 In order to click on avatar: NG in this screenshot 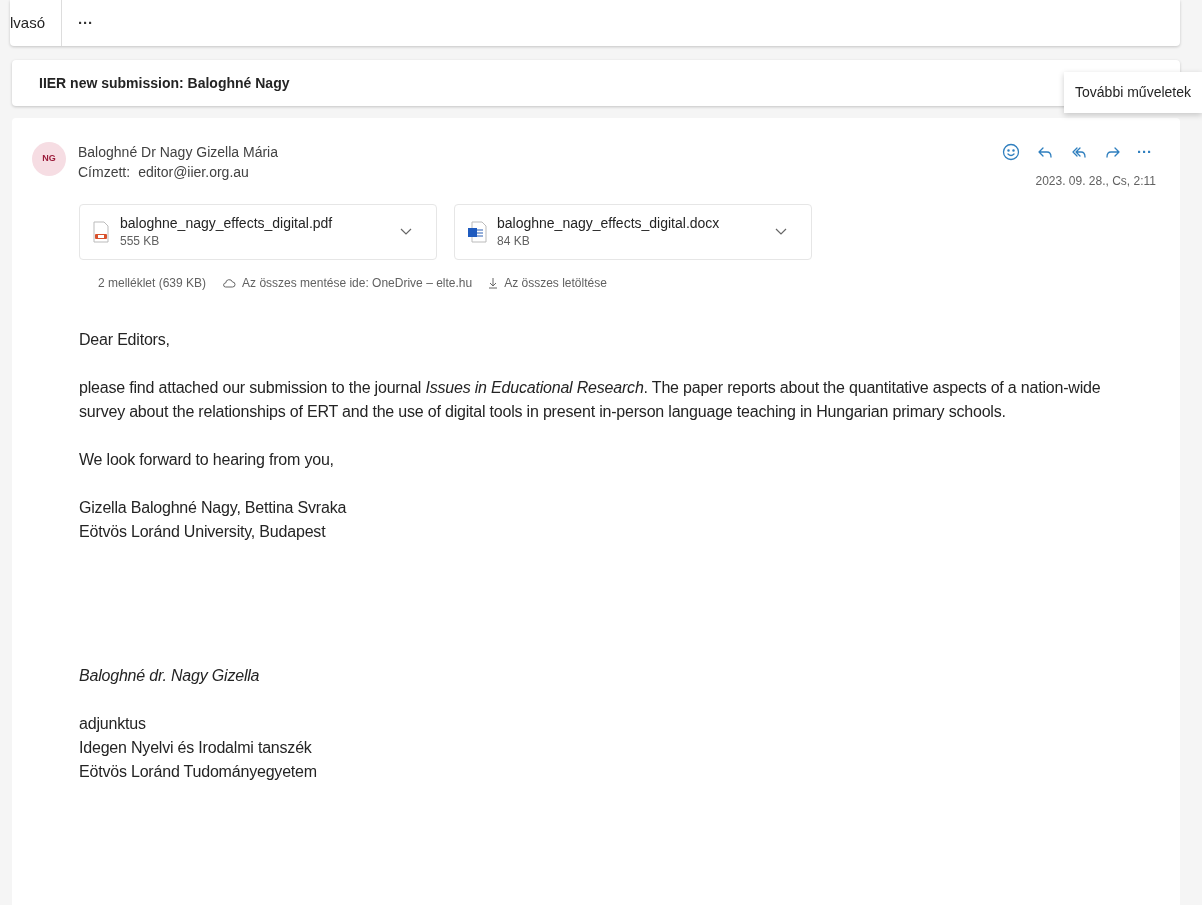, I will do `click(49, 159)`.